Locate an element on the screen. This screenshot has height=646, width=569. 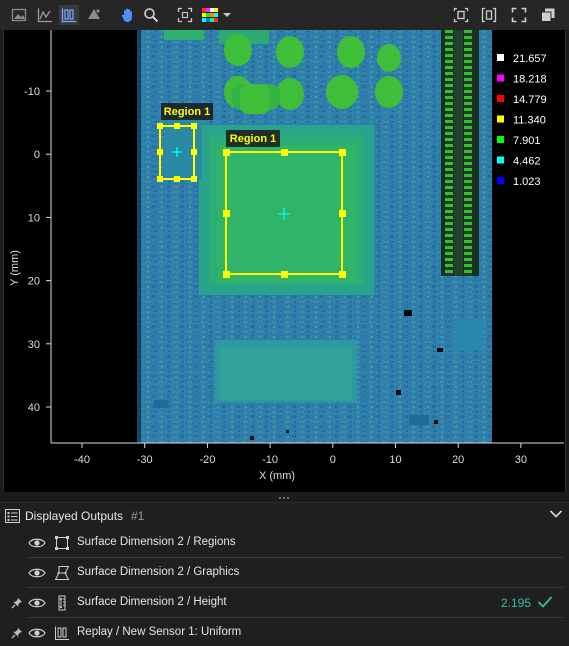
image-view-icon is located at coordinates (19, 15).